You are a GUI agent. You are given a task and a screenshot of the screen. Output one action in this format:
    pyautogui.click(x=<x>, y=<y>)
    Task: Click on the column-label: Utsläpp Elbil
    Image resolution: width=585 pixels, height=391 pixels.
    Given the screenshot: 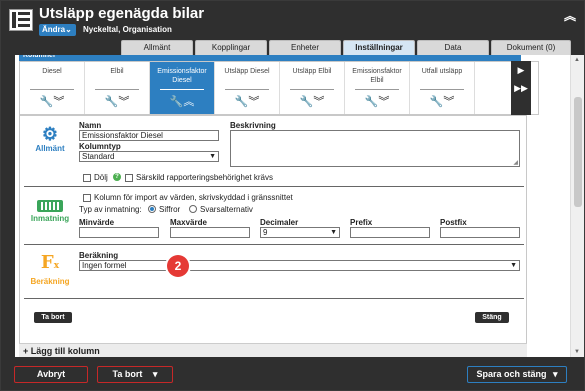 What is the action you would take?
    pyautogui.click(x=312, y=71)
    